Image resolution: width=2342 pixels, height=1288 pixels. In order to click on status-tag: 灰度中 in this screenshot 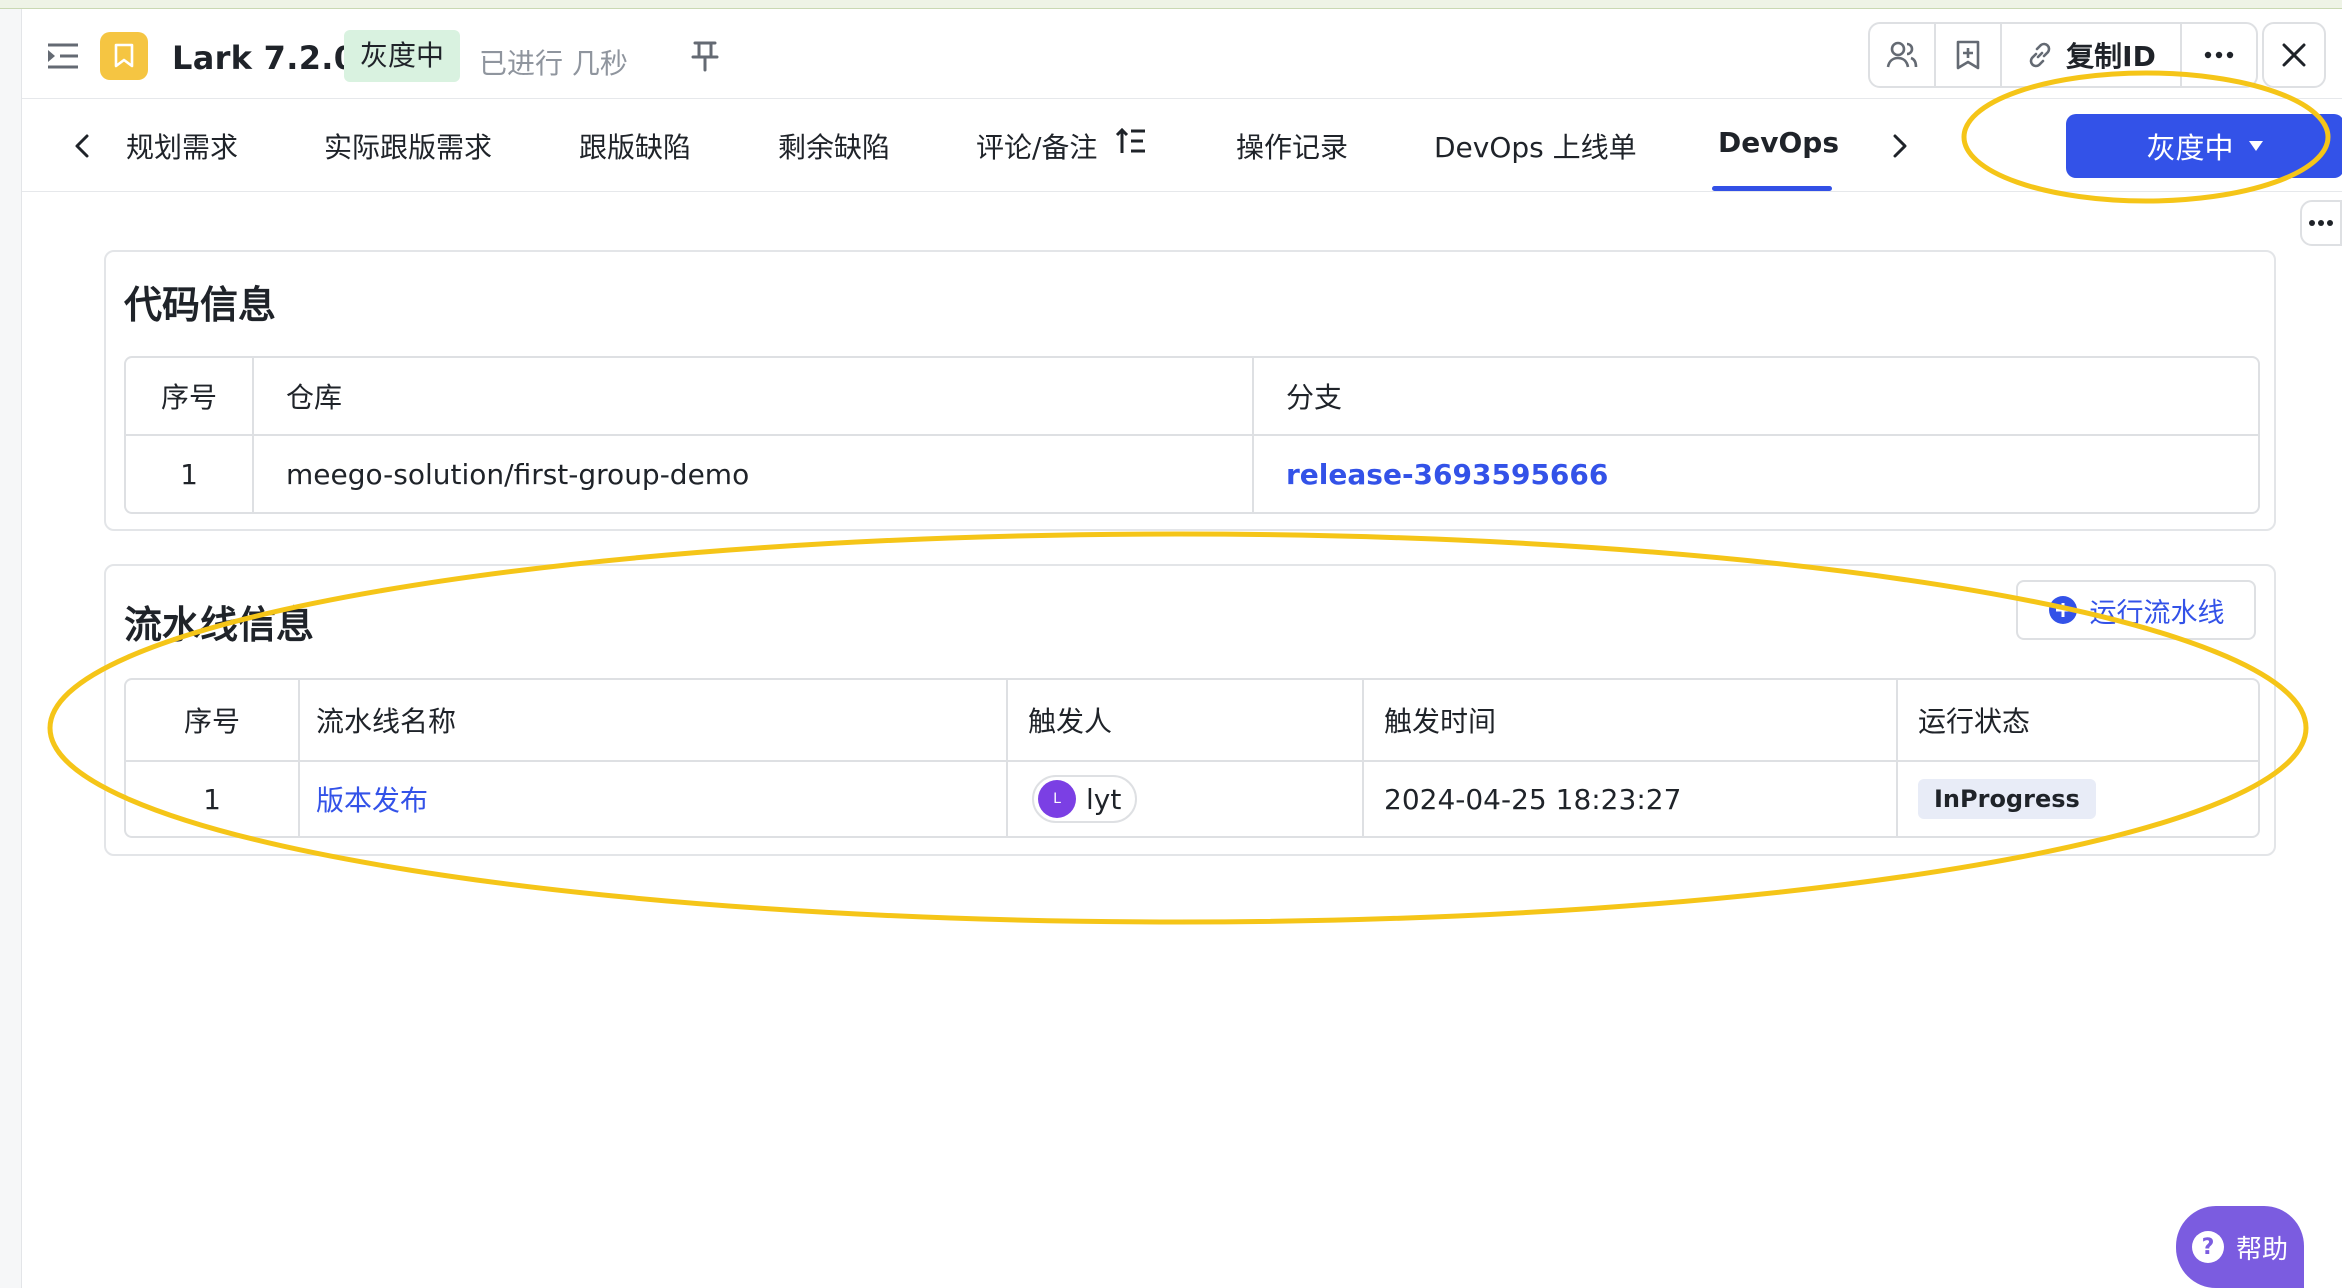, I will do `click(402, 56)`.